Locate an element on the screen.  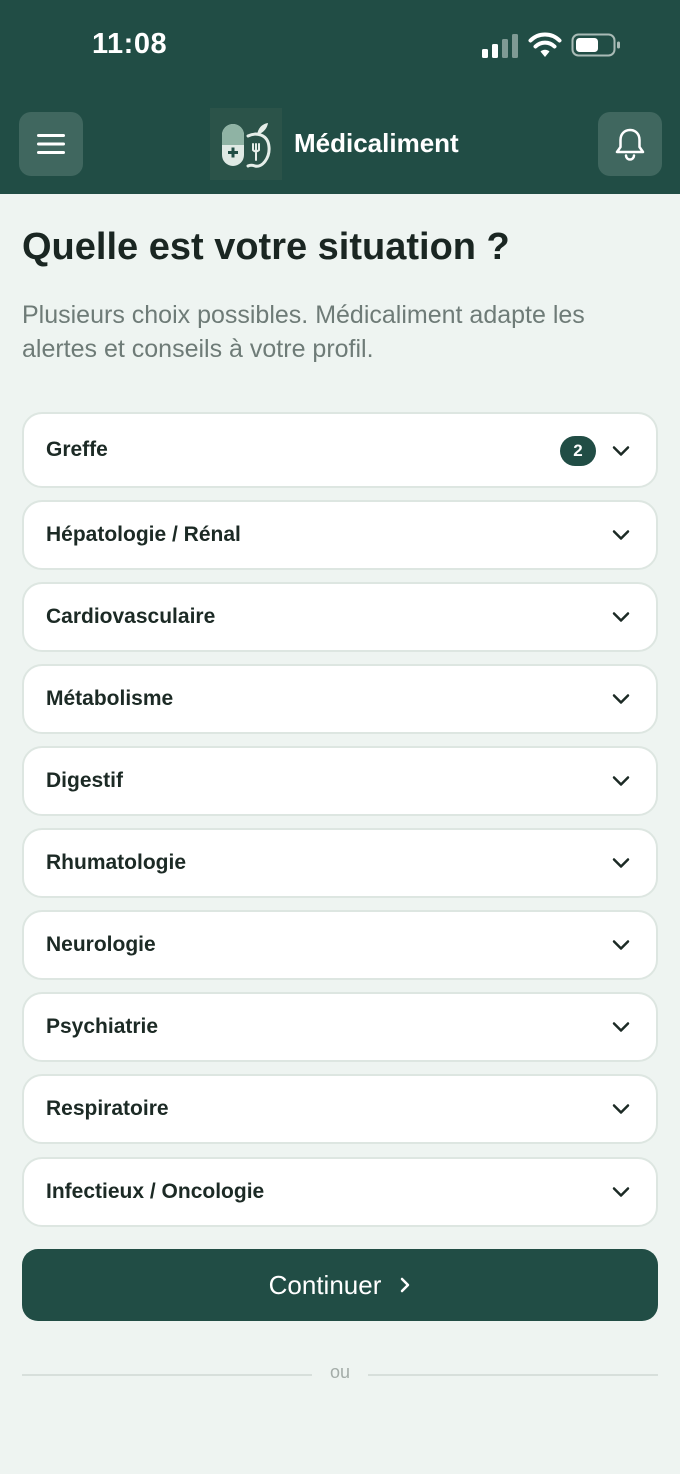
category-greffe: Greffe 2 is located at coordinates (340, 450).